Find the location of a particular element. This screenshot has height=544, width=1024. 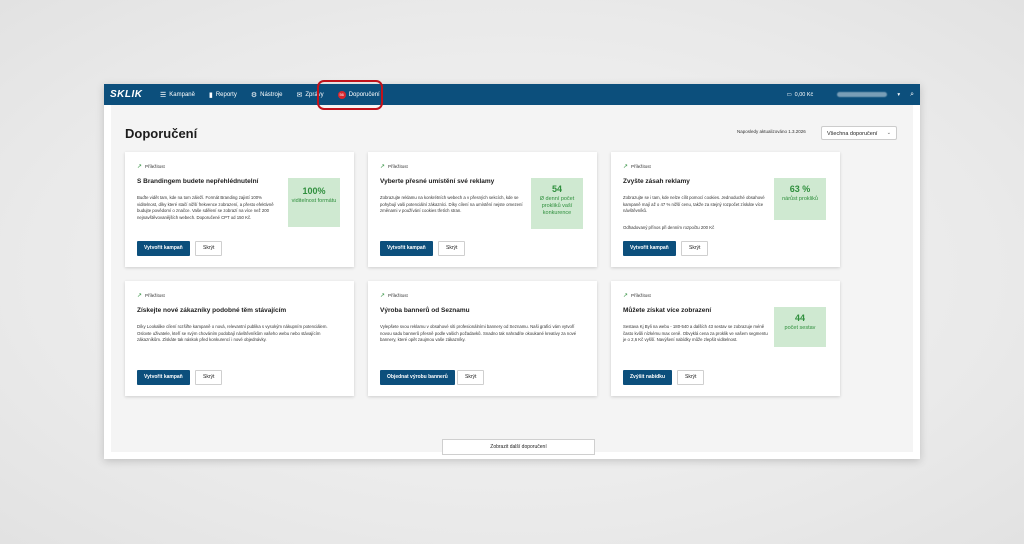

nav-item-kampane: ☰ Kampaně is located at coordinates (177, 95).